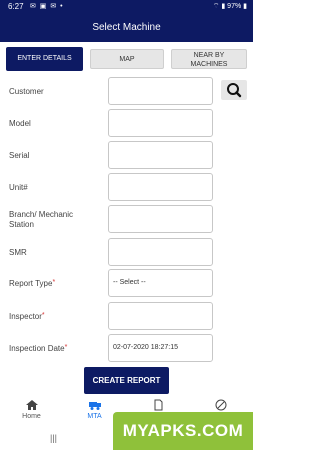 Image resolution: width=320 pixels, height=450 pixels. I want to click on mta-icon, so click(94, 406).